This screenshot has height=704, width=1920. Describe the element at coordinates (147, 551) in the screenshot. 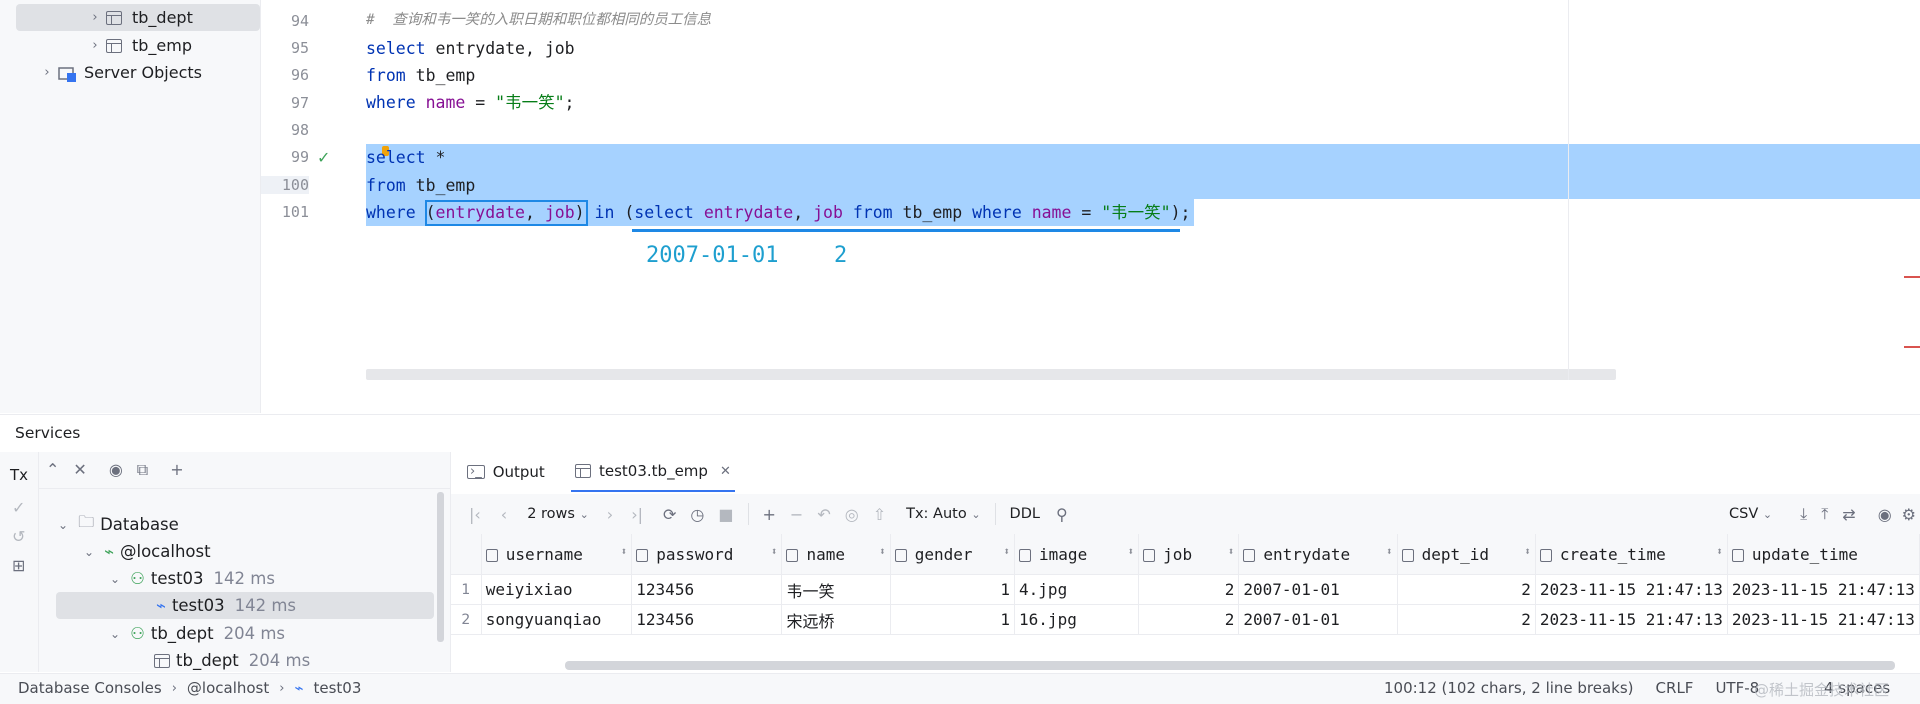

I see `tree-node-localhost: ⌄ ⌁ @localhost` at that location.